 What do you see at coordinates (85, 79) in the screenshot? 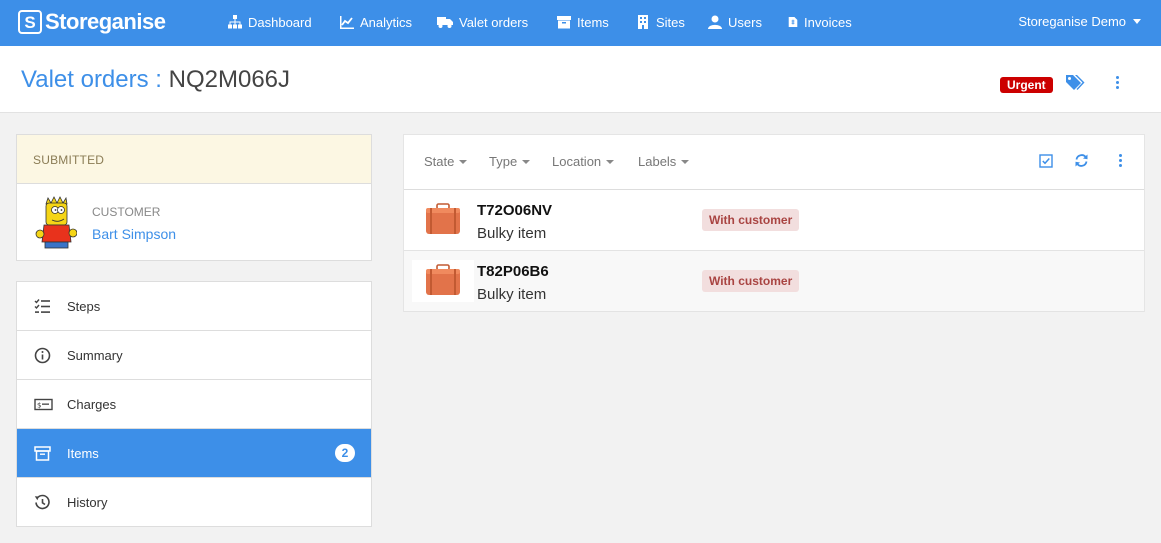
I see `breadcrumb-valet-orders: Valet orders` at bounding box center [85, 79].